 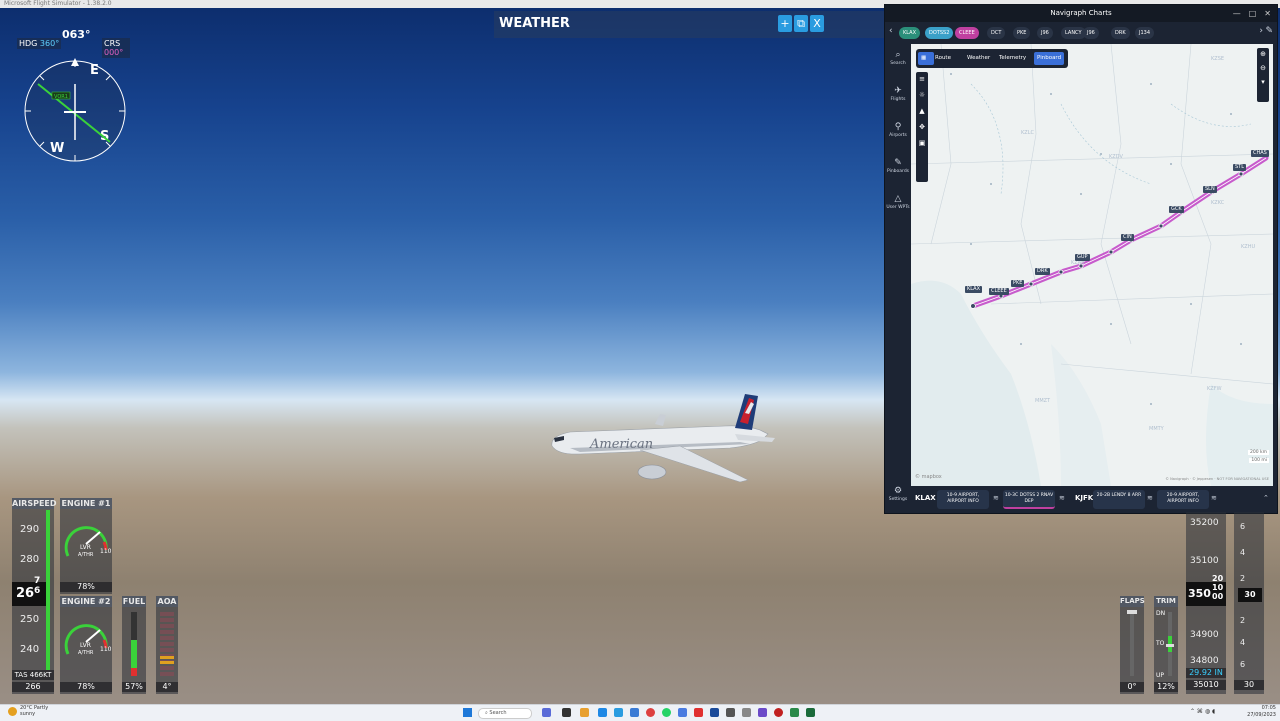 I want to click on windows-start-icon, so click(x=467, y=712).